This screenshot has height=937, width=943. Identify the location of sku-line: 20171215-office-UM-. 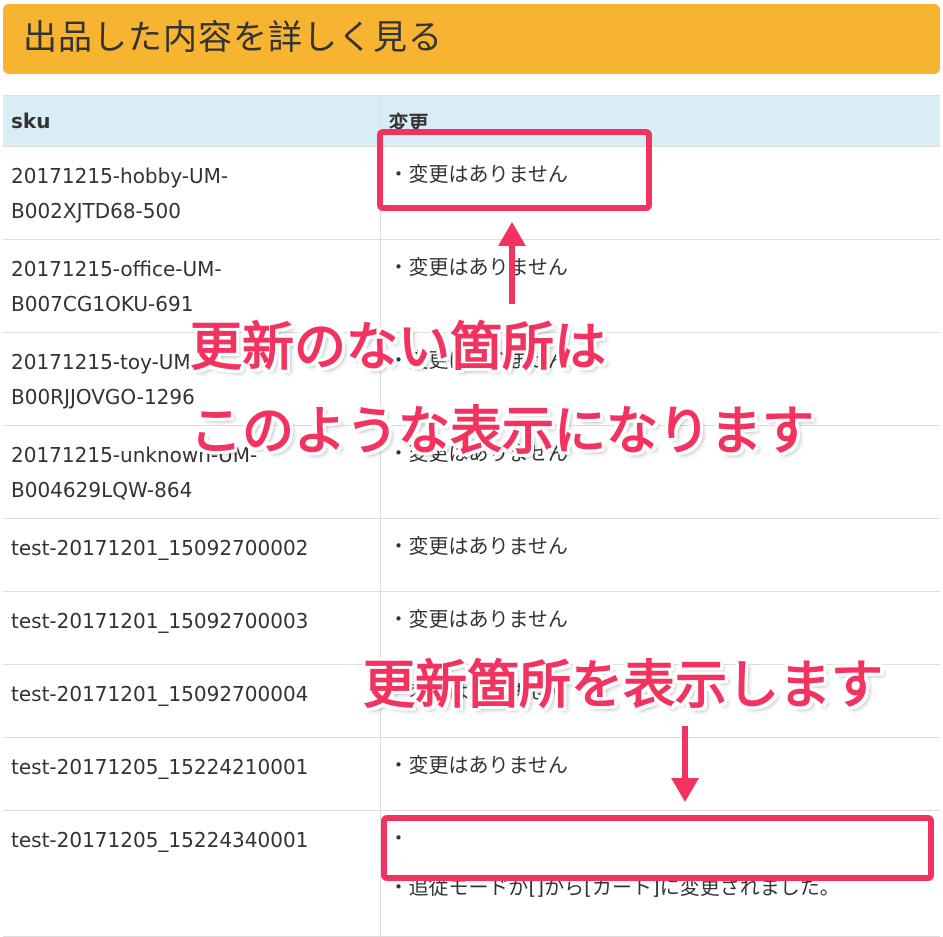
(116, 269).